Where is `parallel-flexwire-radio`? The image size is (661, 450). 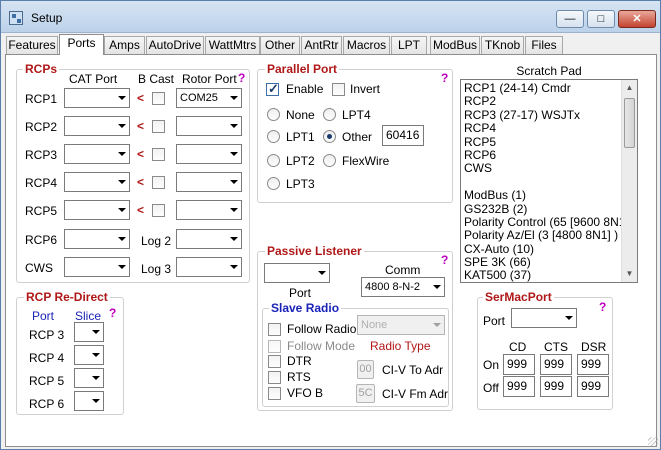
parallel-flexwire-radio is located at coordinates (329, 160).